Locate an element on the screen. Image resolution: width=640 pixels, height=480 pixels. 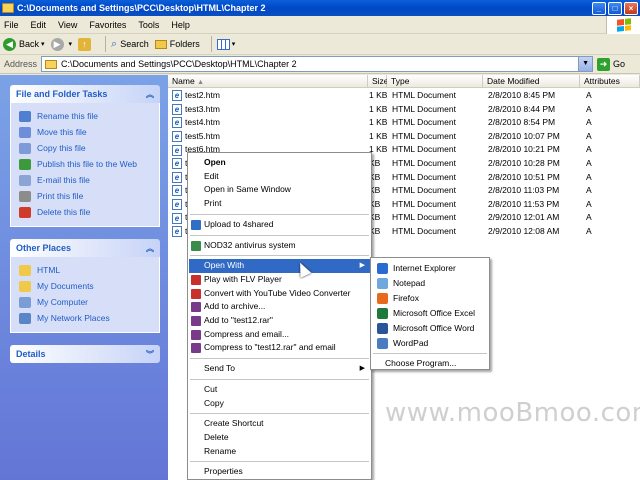
column-header-type: Type is located at coordinates (435, 81).